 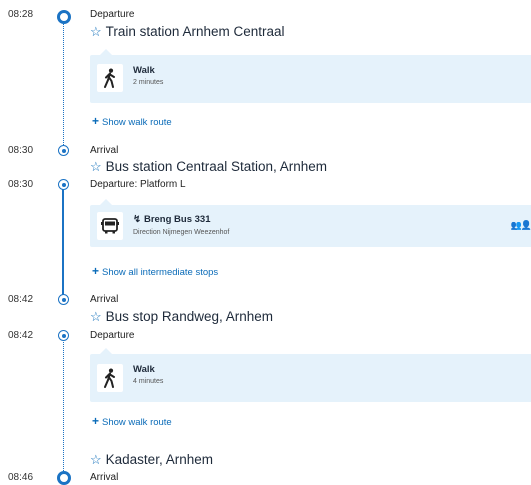 What do you see at coordinates (208, 167) in the screenshot?
I see `stop-bus-station: ☆ Bus station Centraal Station, Arnhem` at bounding box center [208, 167].